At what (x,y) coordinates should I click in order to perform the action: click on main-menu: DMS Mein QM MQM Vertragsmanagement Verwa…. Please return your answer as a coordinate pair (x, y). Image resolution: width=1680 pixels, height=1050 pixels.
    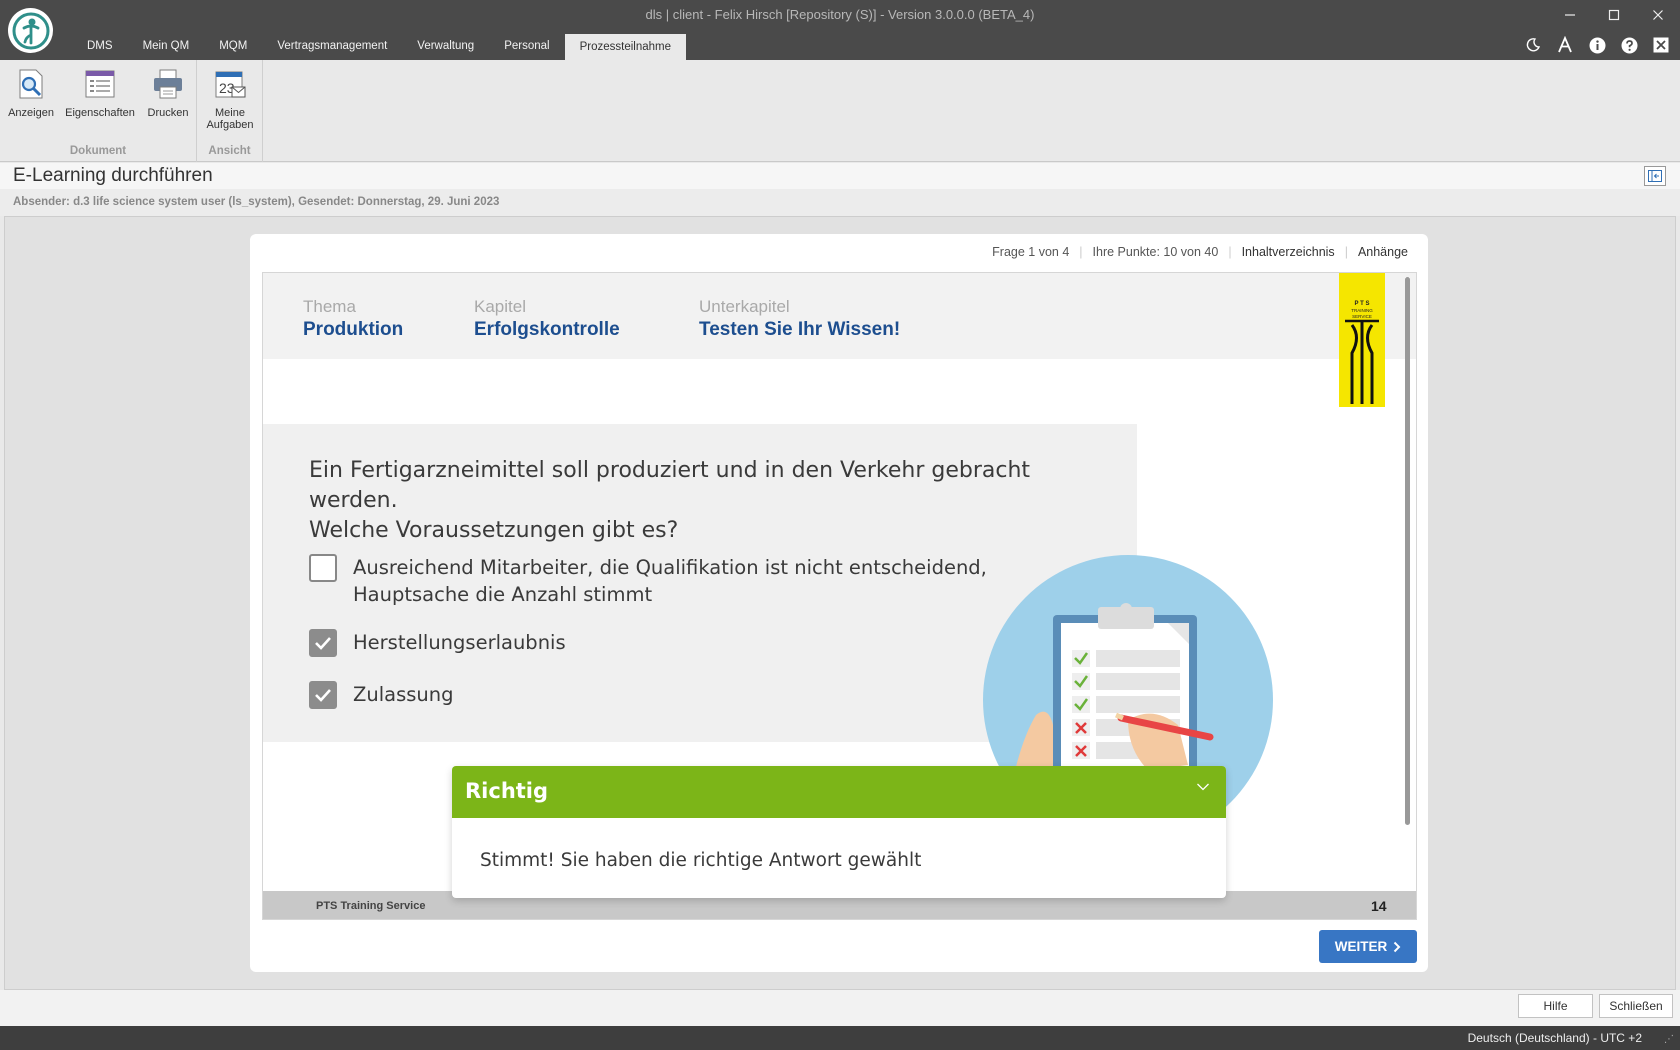
    Looking at the image, I should click on (379, 47).